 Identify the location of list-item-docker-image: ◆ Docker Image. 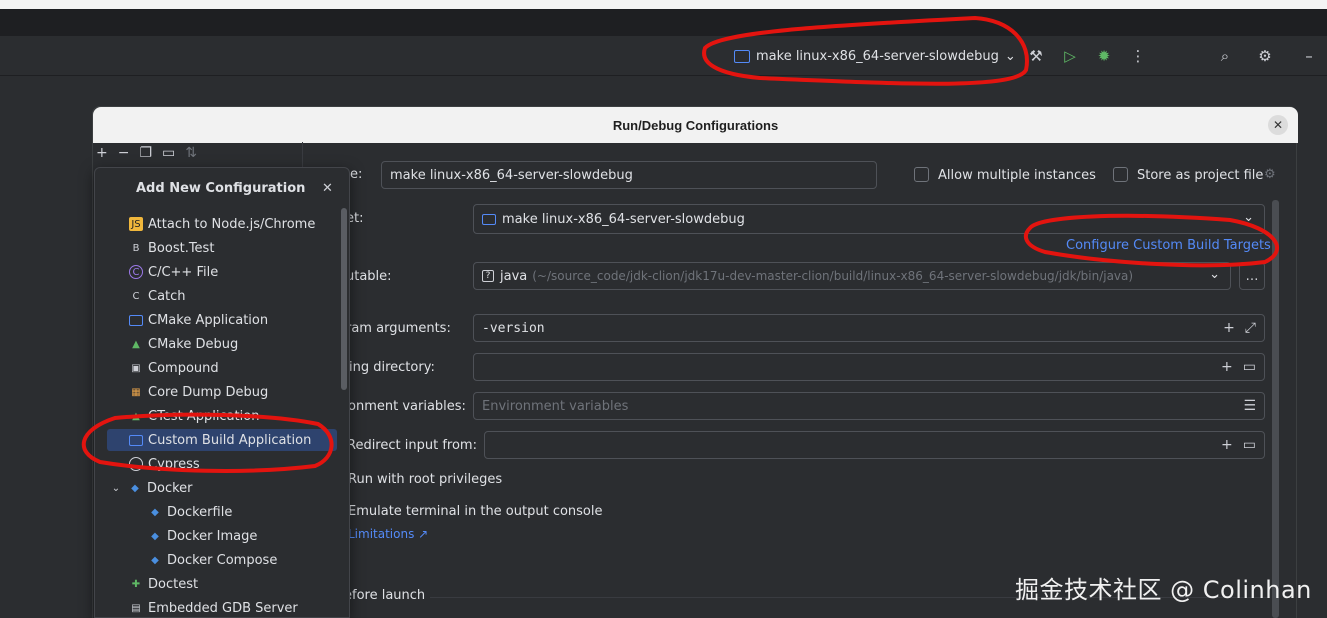
(263, 536).